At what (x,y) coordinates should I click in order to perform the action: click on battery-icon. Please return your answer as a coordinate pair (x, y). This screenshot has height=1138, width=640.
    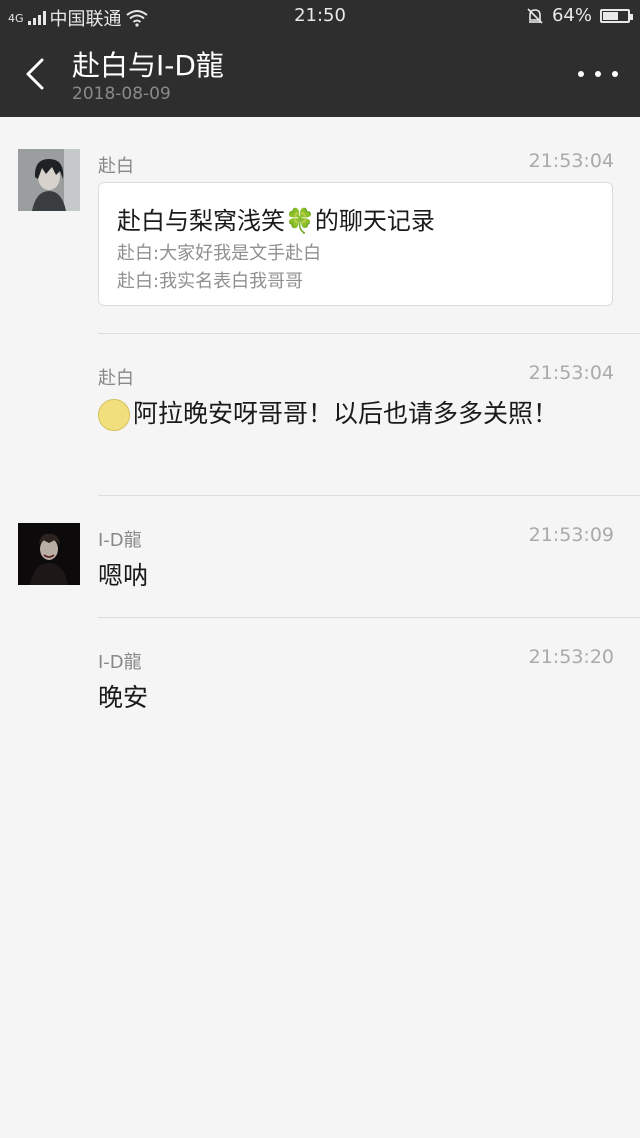
    Looking at the image, I should click on (616, 15).